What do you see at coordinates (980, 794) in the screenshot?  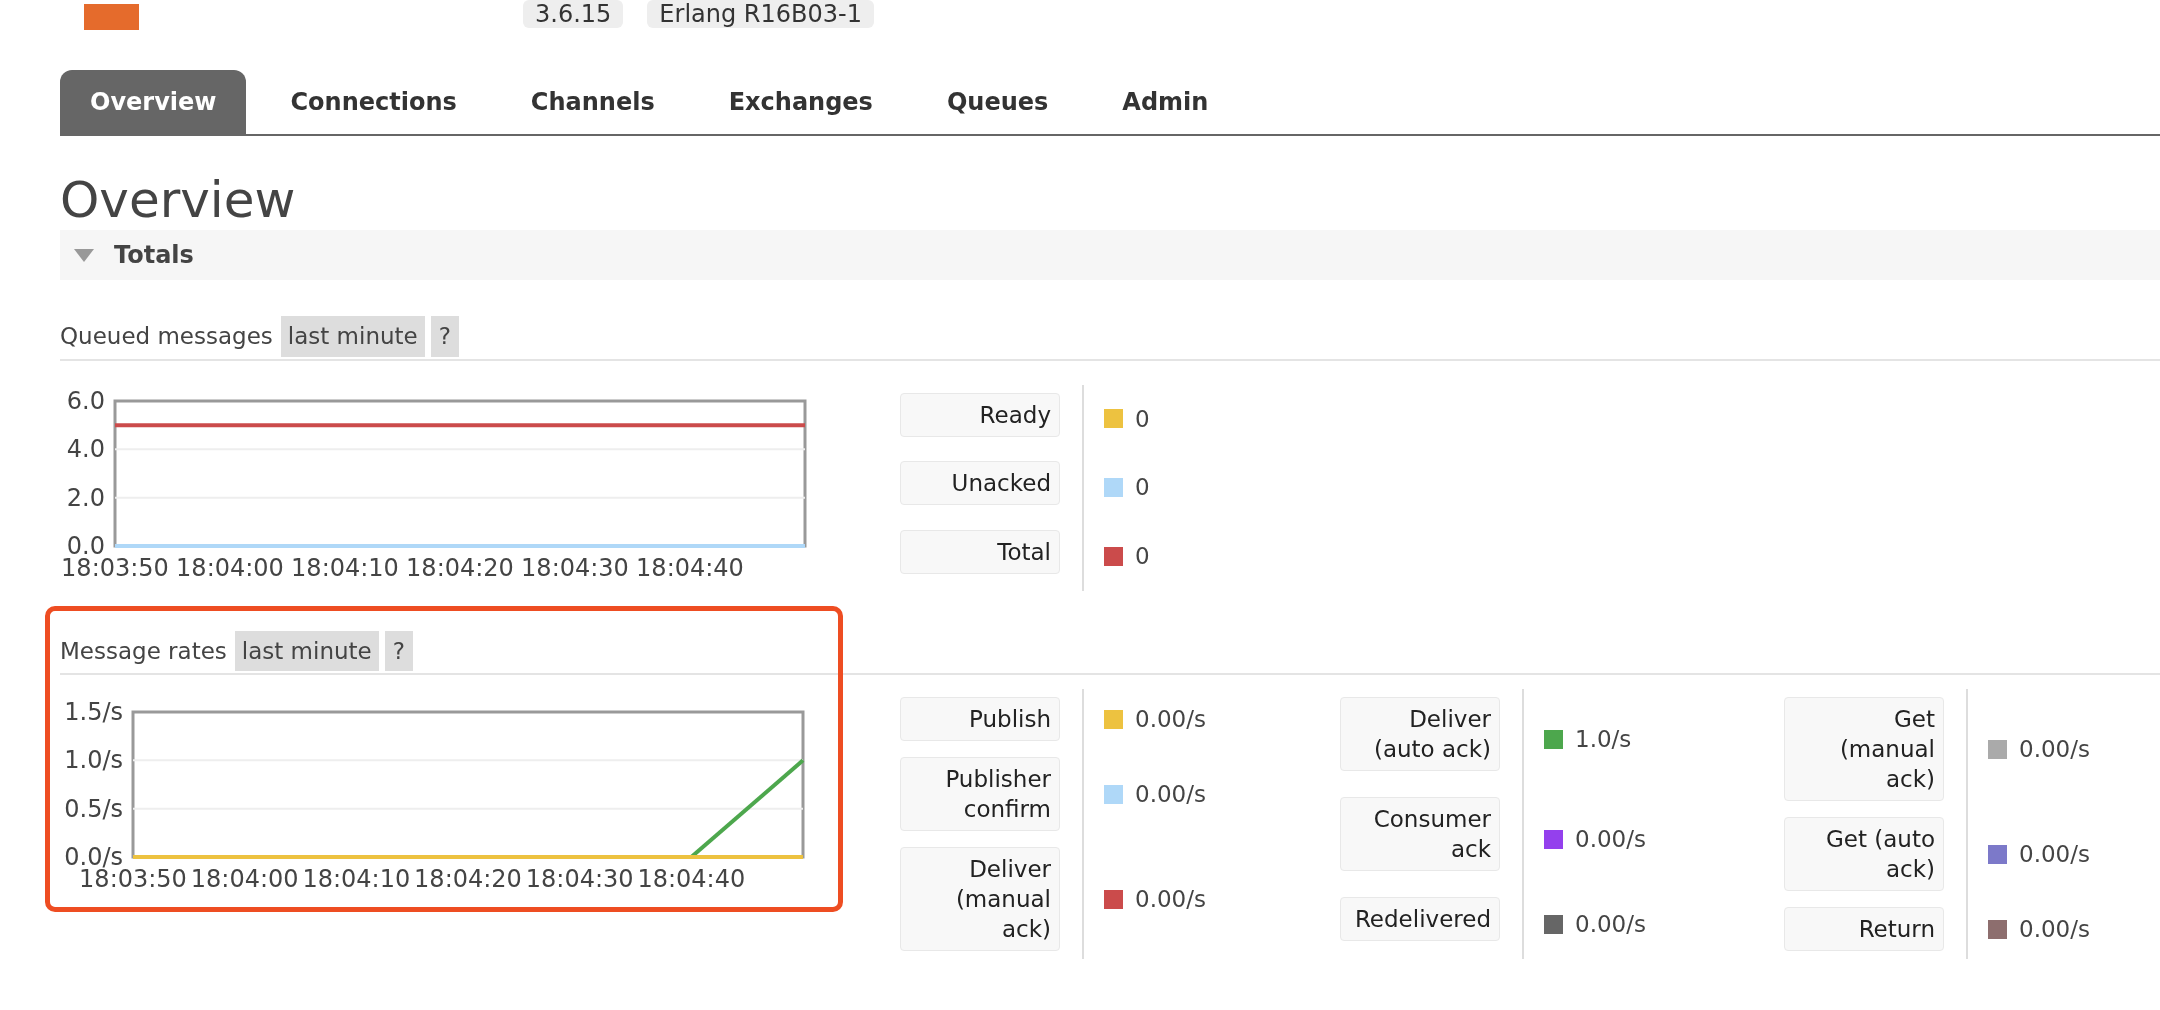 I see `legend-label: Publisher confirm` at bounding box center [980, 794].